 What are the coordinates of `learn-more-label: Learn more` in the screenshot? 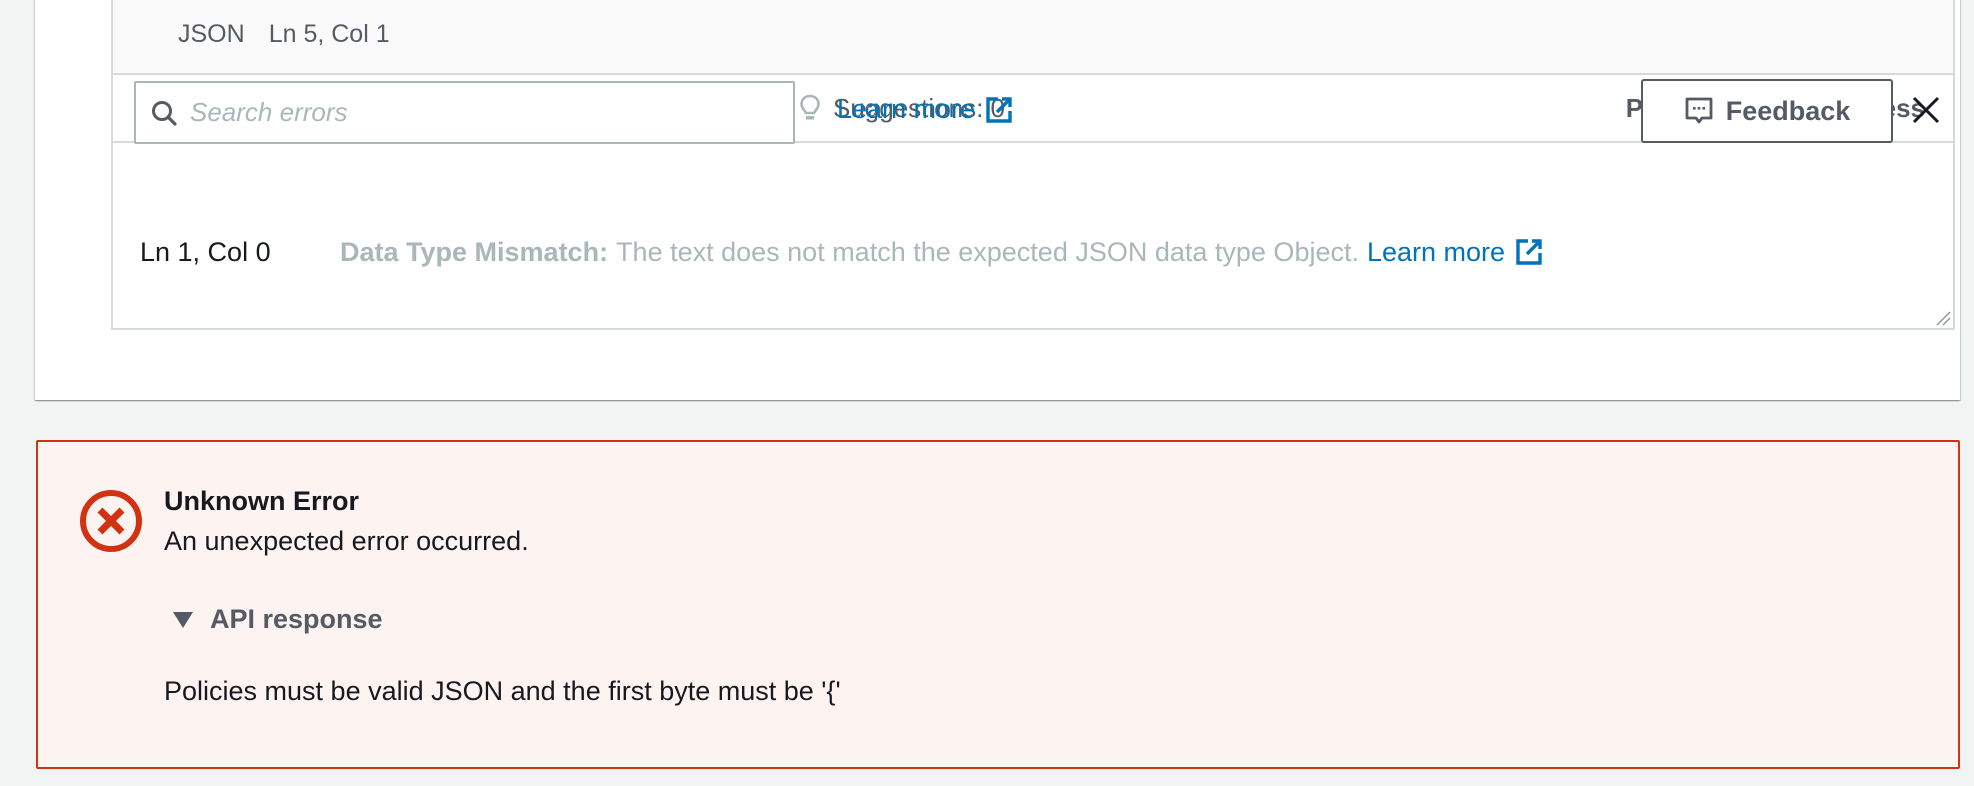 It's located at (906, 109).